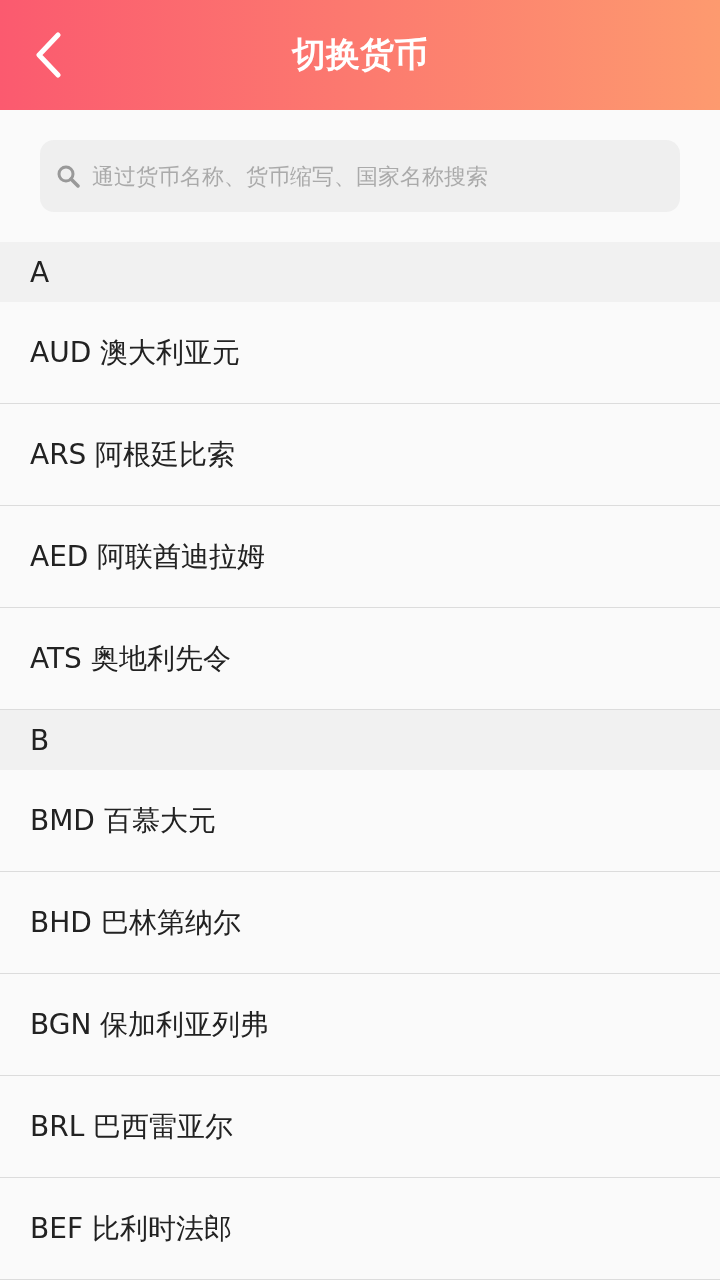 Image resolution: width=720 pixels, height=1280 pixels. What do you see at coordinates (68, 176) in the screenshot?
I see `search-icon` at bounding box center [68, 176].